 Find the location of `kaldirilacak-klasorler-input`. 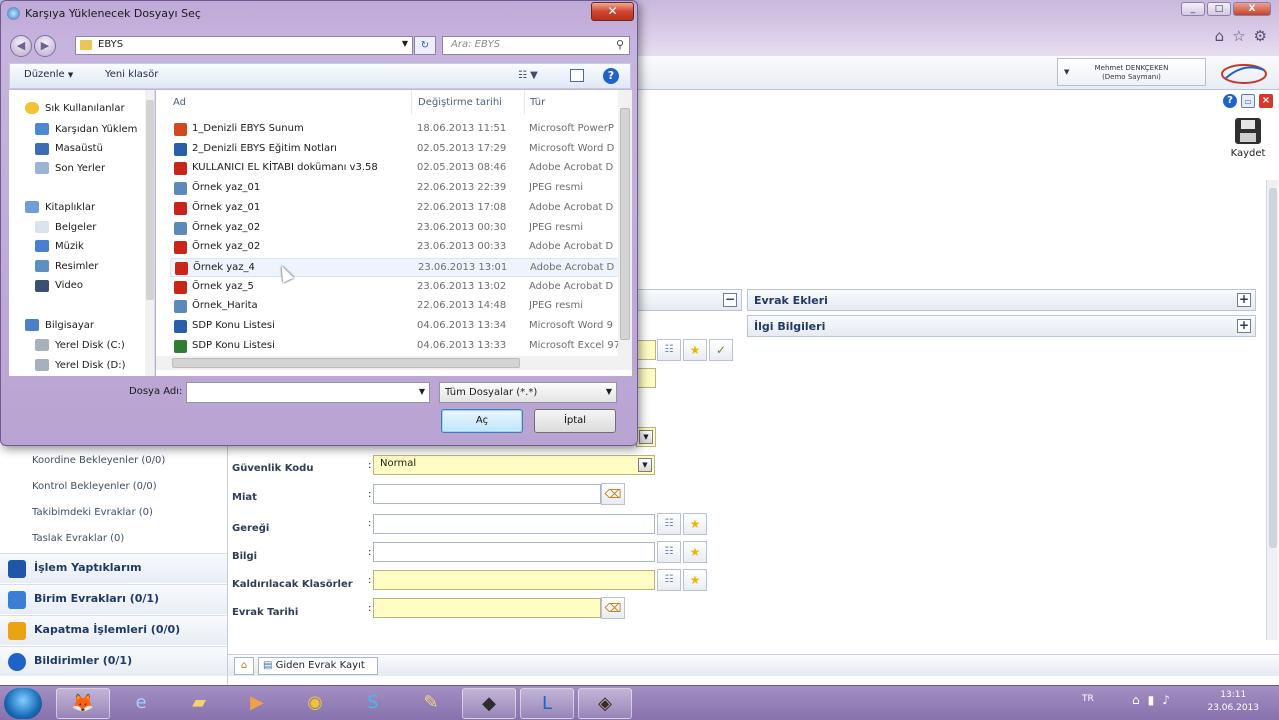

kaldirilacak-klasorler-input is located at coordinates (514, 580).